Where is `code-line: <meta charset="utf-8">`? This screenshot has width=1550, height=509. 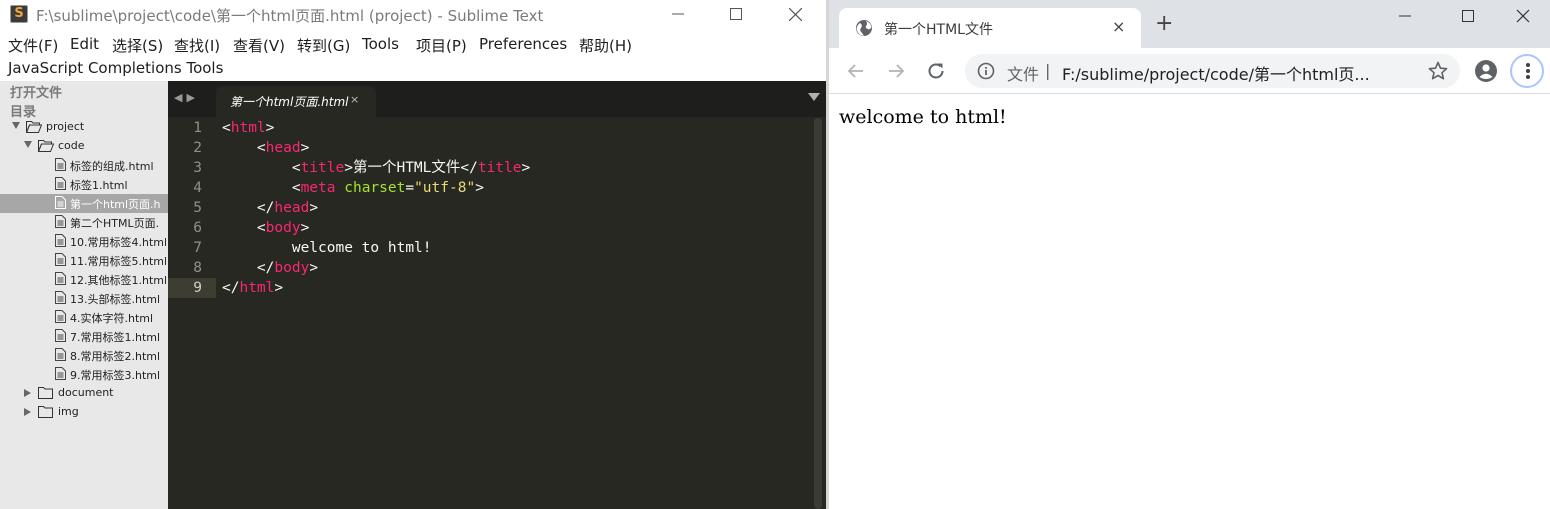
code-line: <meta charset="utf-8"> is located at coordinates (353, 188).